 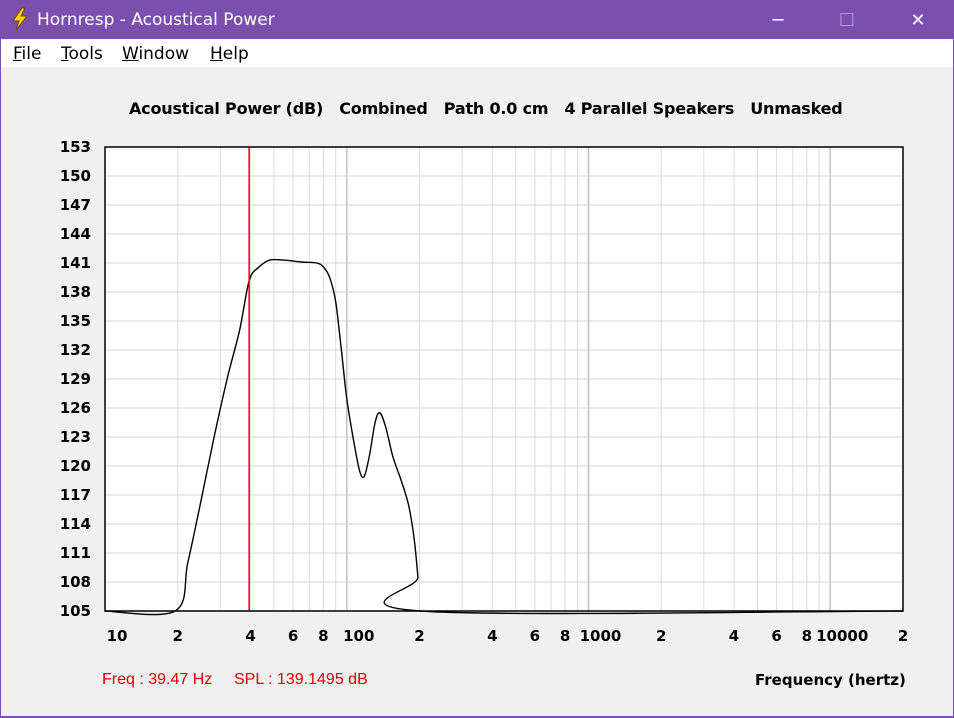 I want to click on y-tick-label: 132, so click(x=75, y=350).